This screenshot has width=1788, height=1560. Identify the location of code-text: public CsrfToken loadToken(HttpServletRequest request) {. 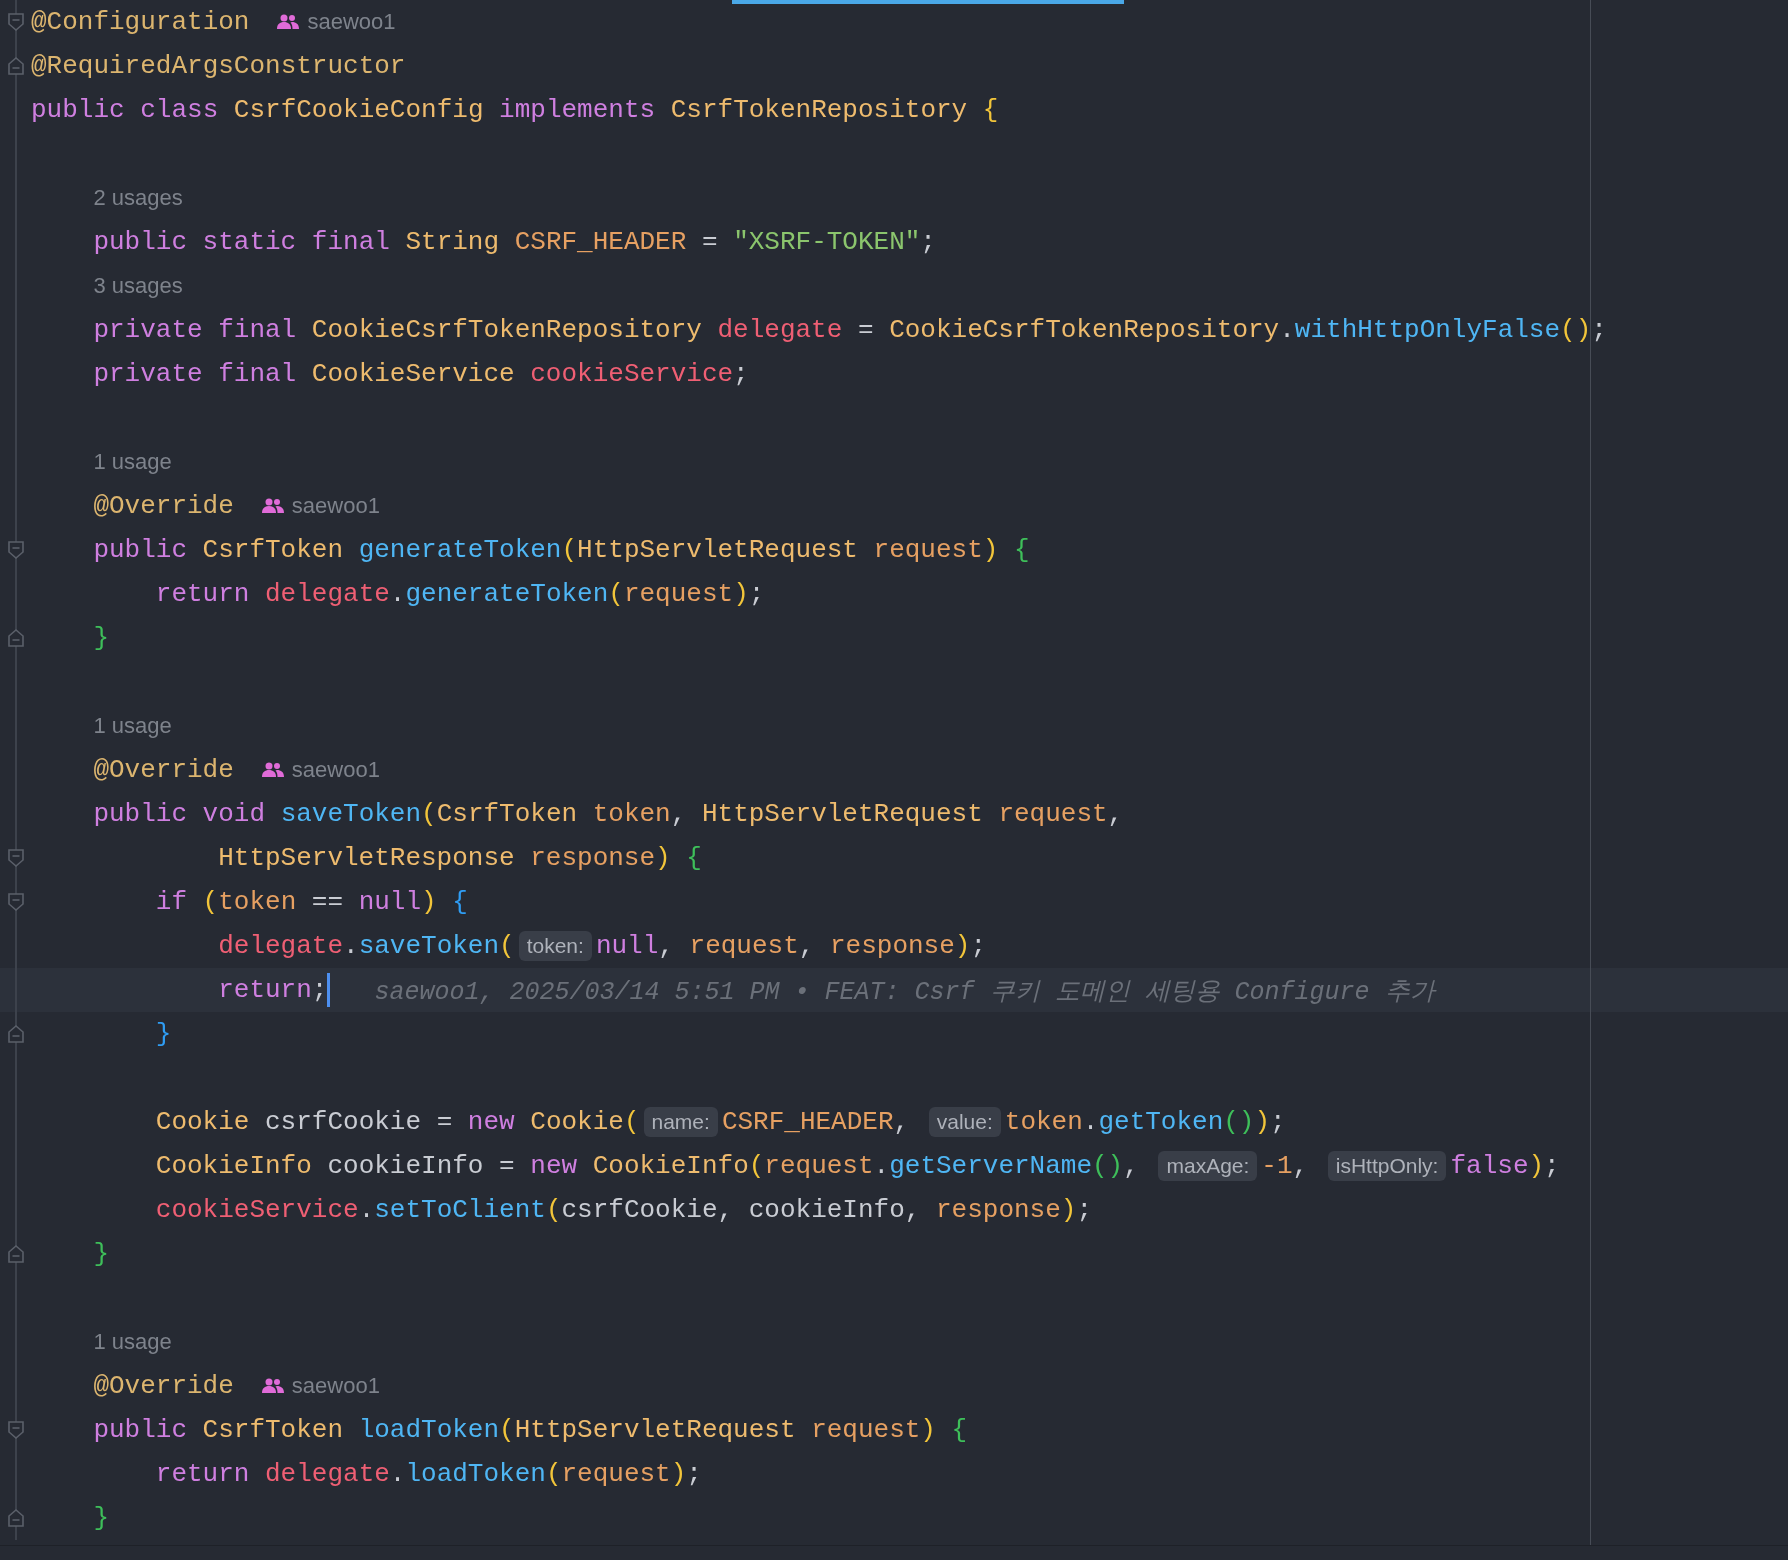
(530, 1430).